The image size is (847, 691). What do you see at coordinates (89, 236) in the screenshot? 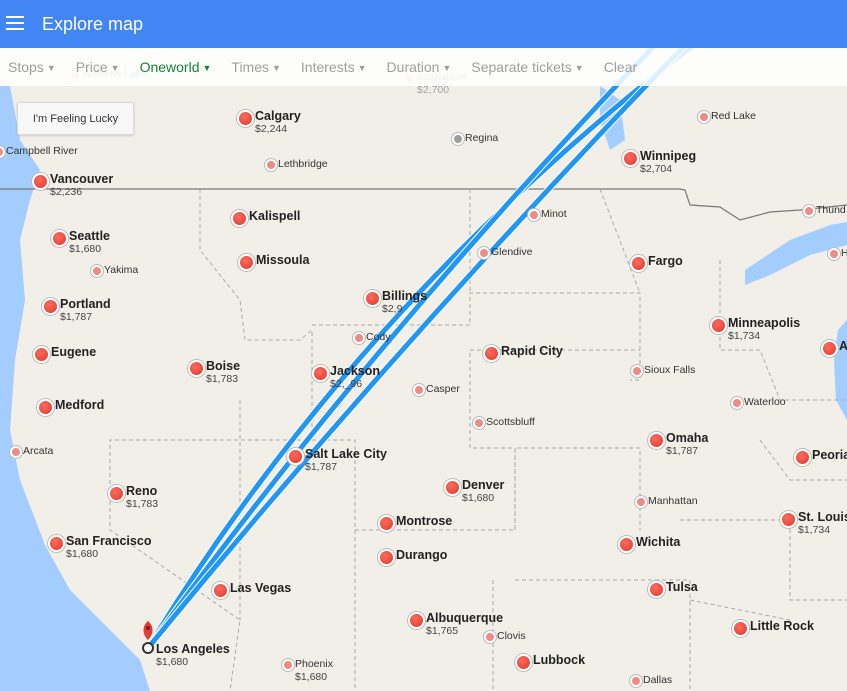
I see `city-name: Seattle` at bounding box center [89, 236].